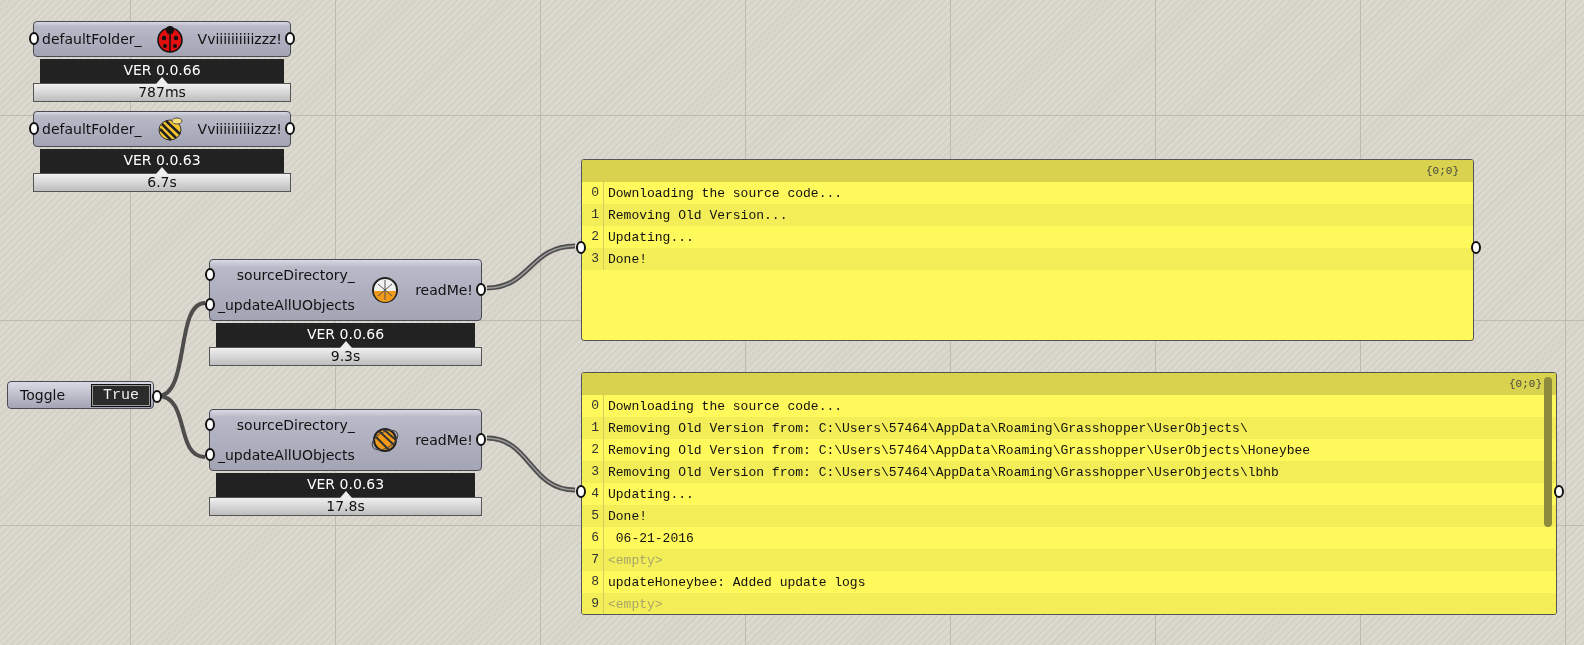 The width and height of the screenshot is (1584, 645). Describe the element at coordinates (80, 395) in the screenshot. I see `boolean-toggle: Toggle True` at that location.